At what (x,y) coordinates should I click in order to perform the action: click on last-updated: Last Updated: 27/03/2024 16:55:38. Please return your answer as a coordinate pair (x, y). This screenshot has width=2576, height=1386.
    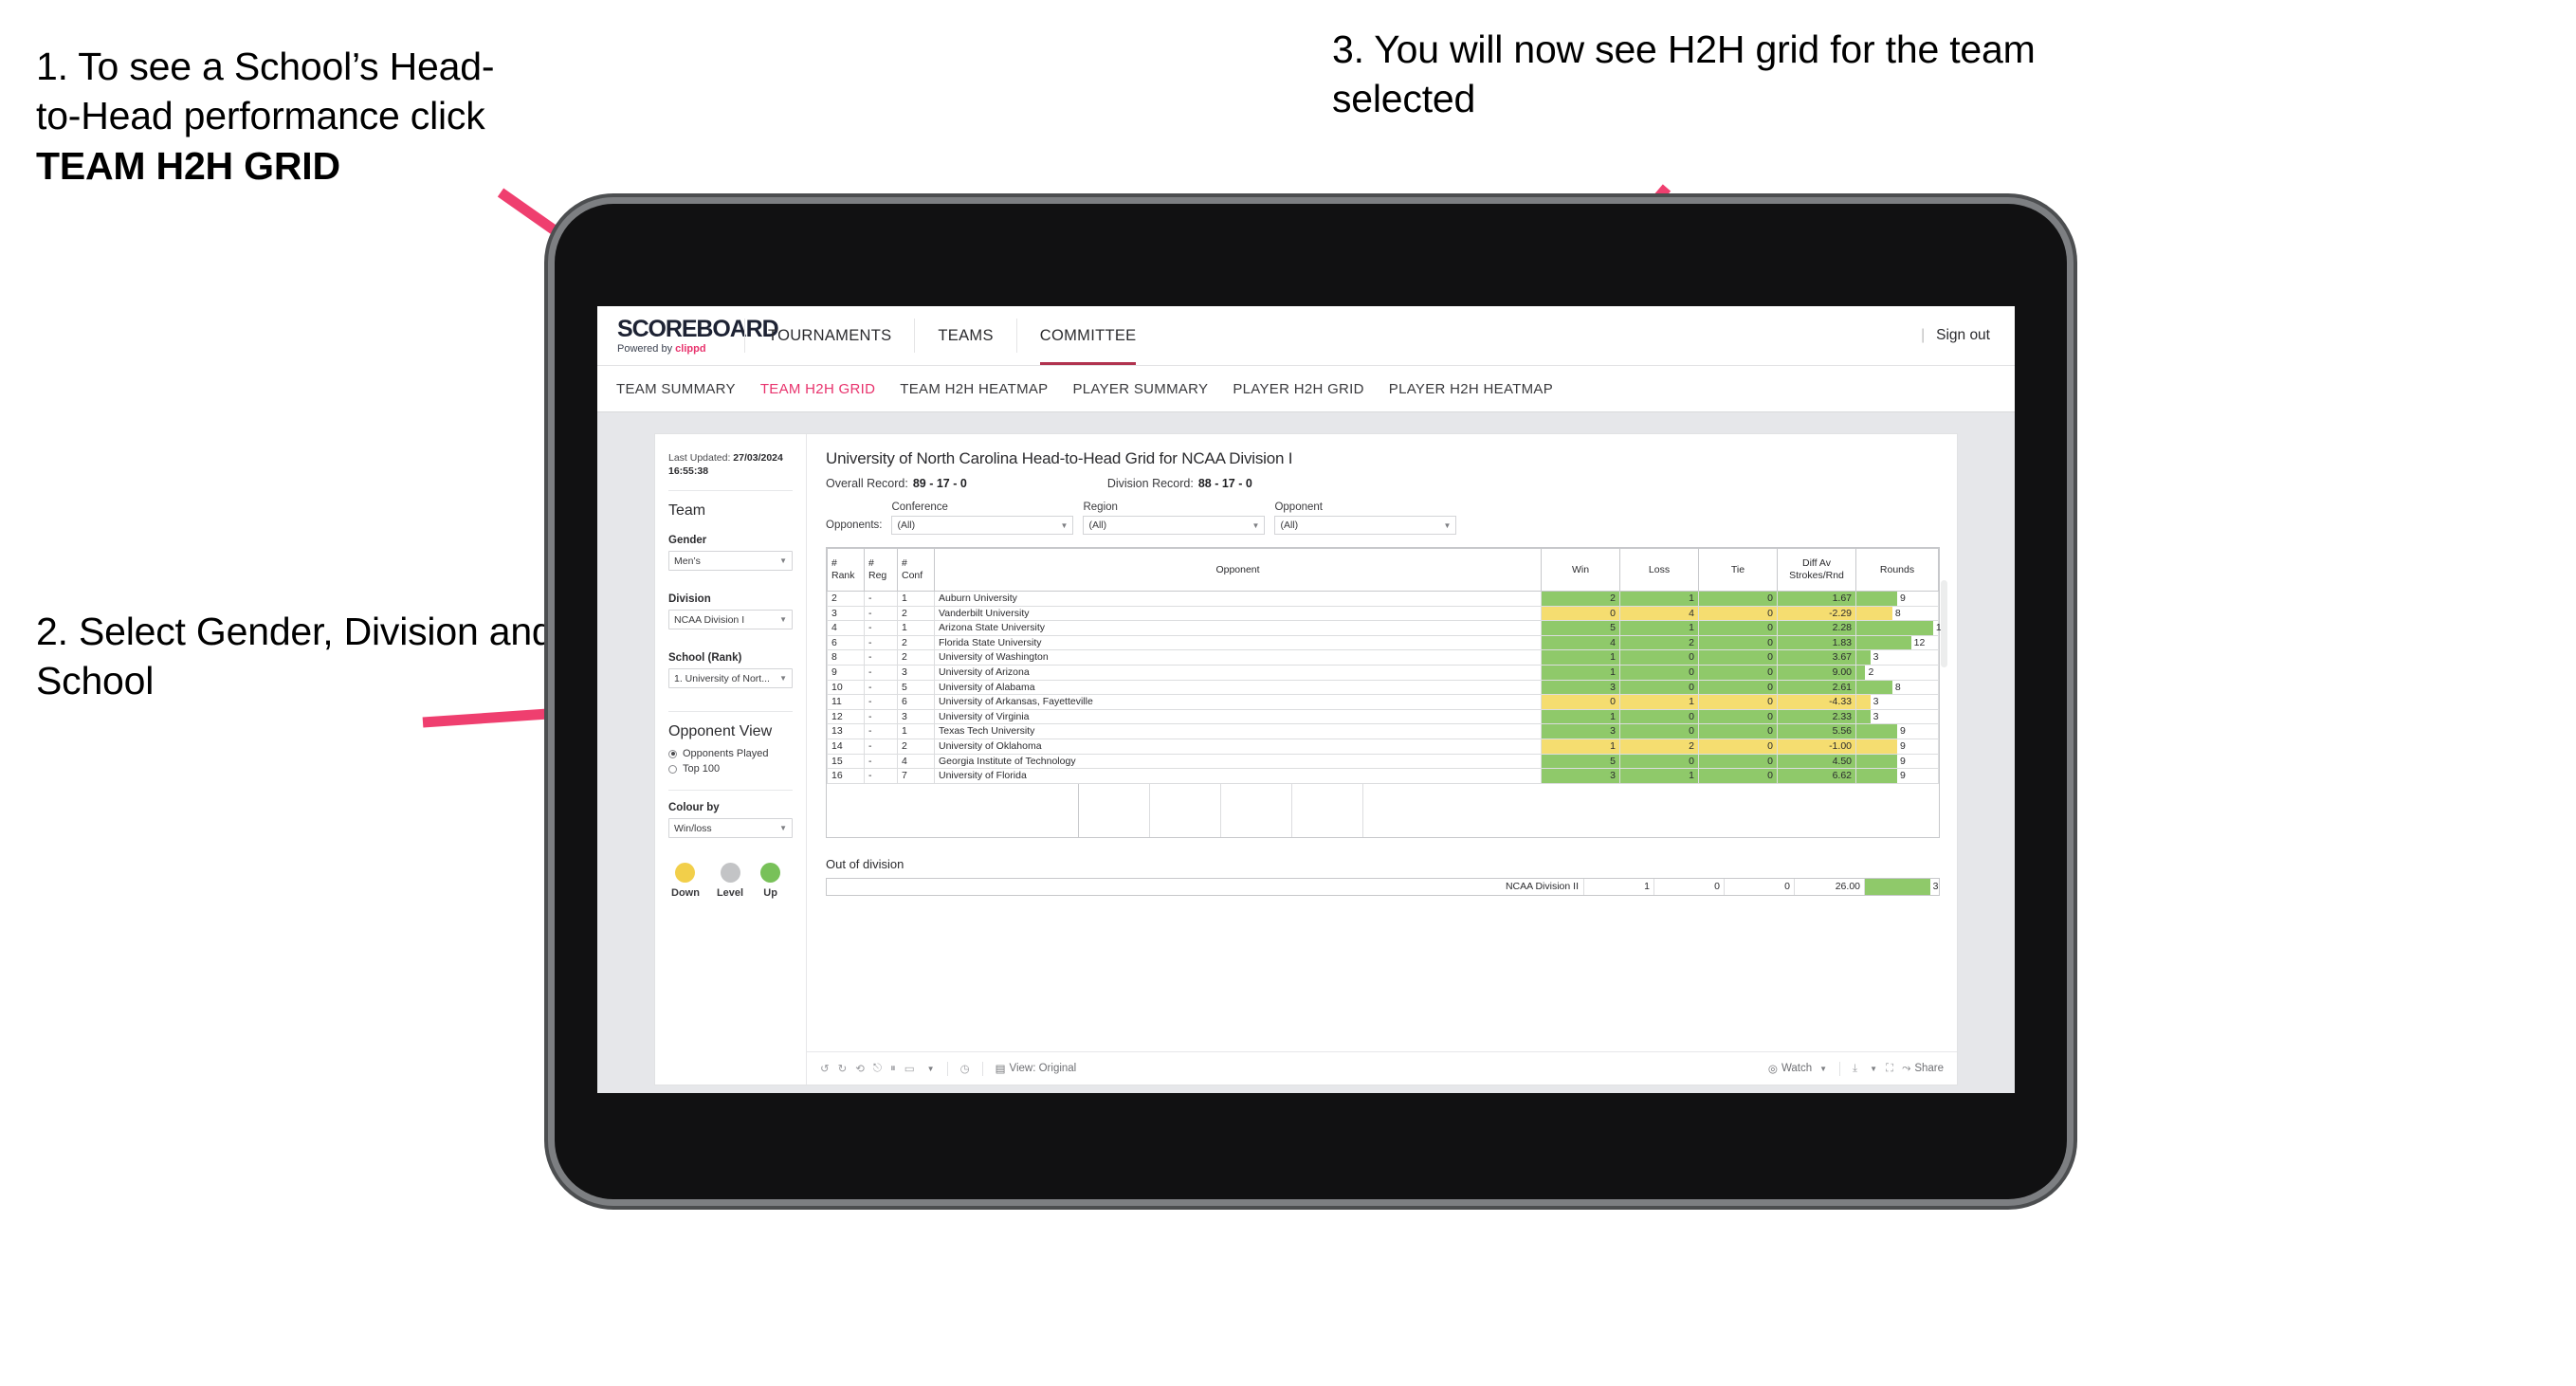
    Looking at the image, I should click on (730, 464).